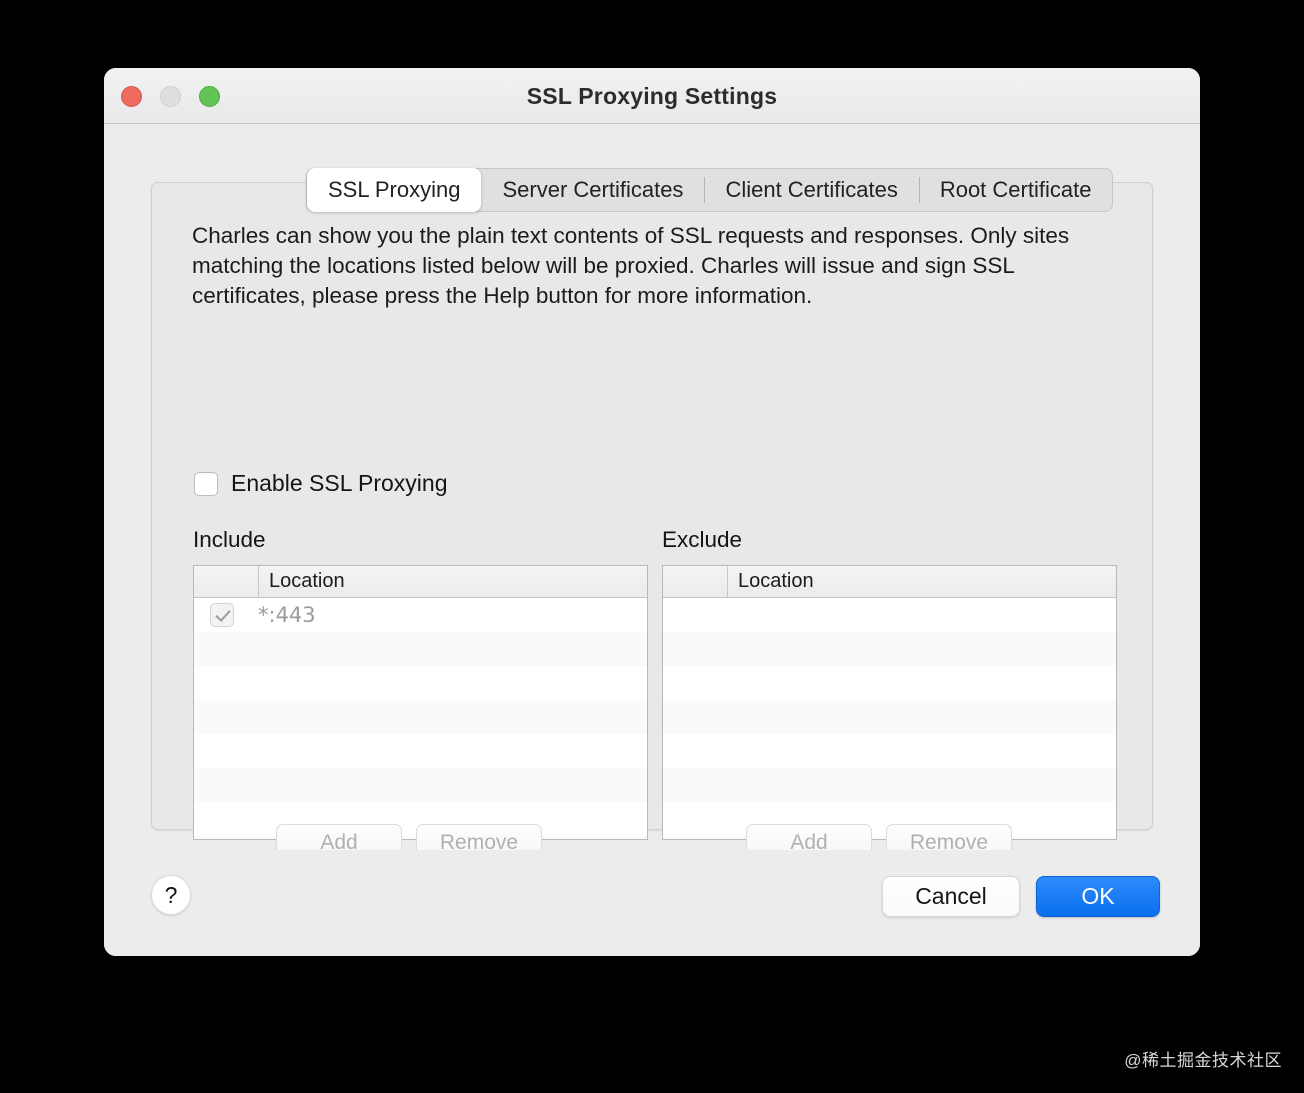 This screenshot has height=1093, width=1304. I want to click on row-location-value: *:443, so click(287, 615).